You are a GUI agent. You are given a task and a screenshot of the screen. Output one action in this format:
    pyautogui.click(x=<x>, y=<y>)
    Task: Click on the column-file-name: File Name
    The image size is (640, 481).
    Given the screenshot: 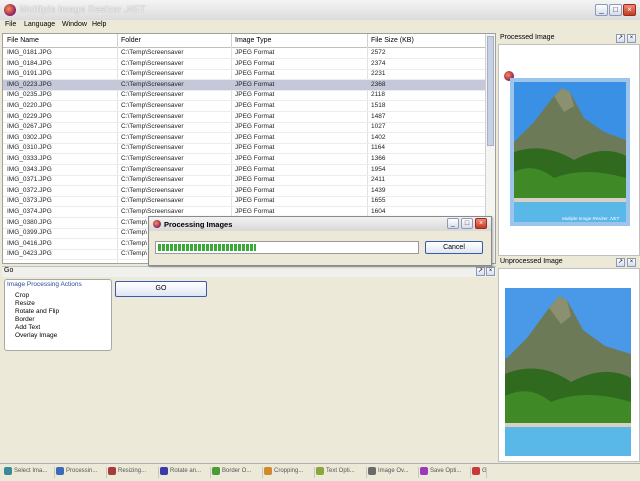 What is the action you would take?
    pyautogui.click(x=23, y=40)
    